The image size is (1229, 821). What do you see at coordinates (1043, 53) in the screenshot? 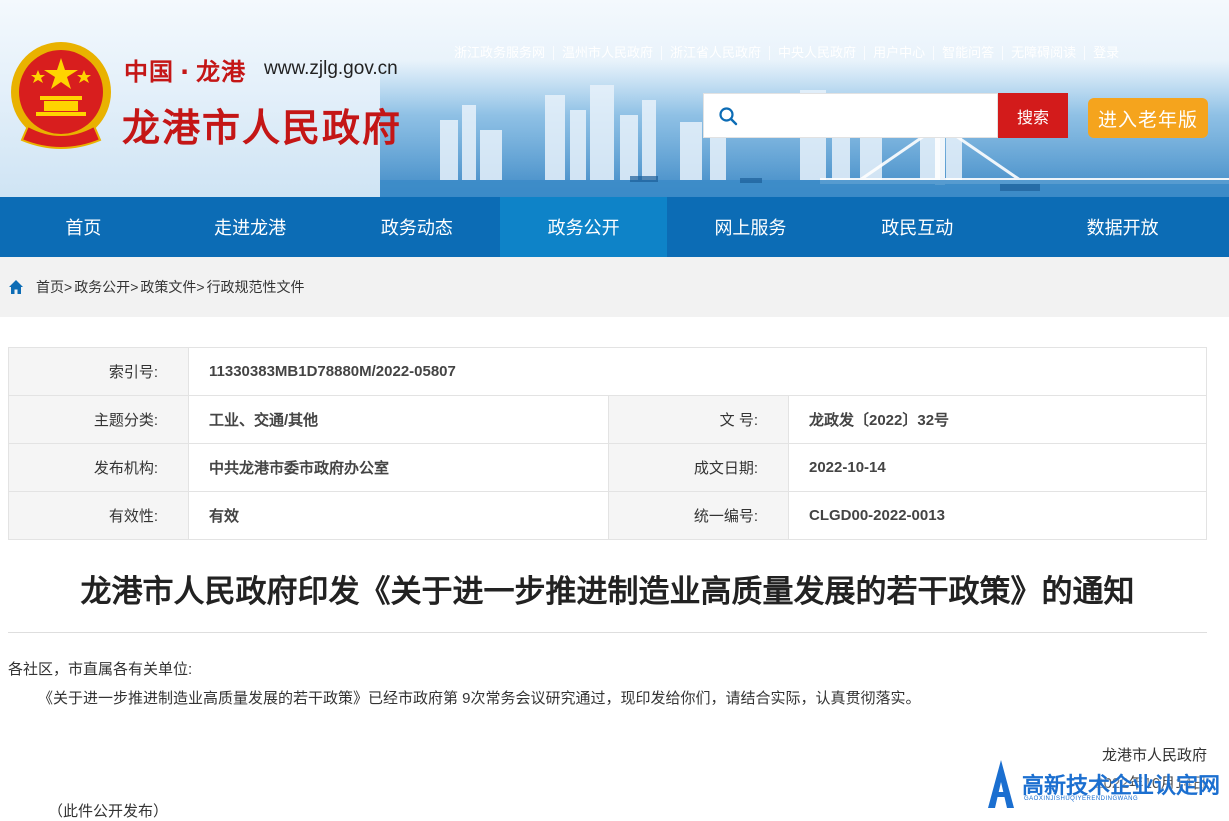
I see `top-link-accessibility: 无障碍阅读` at bounding box center [1043, 53].